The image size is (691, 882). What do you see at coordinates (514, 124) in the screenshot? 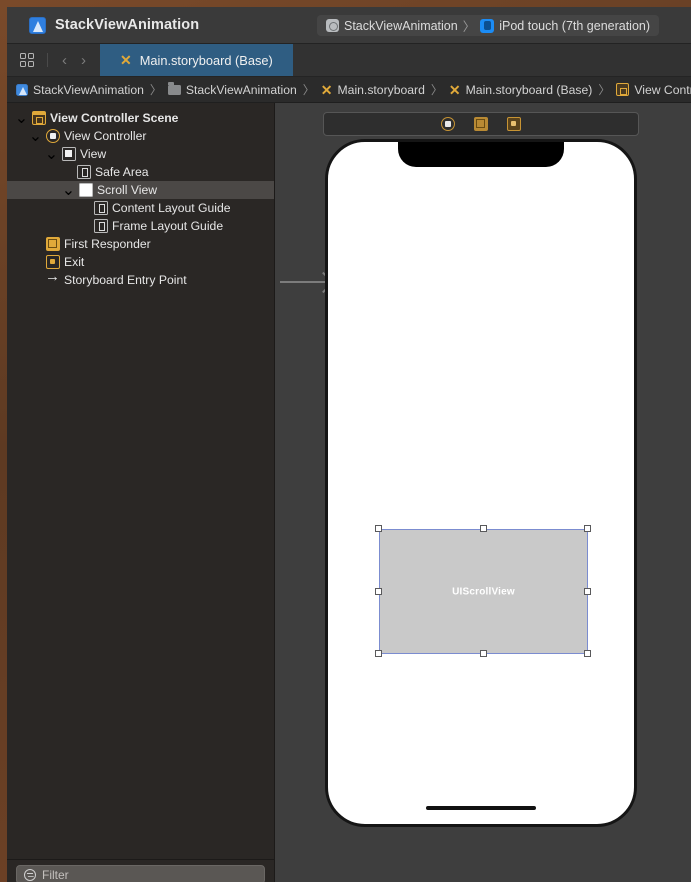
I see `exit-dock-icon` at bounding box center [514, 124].